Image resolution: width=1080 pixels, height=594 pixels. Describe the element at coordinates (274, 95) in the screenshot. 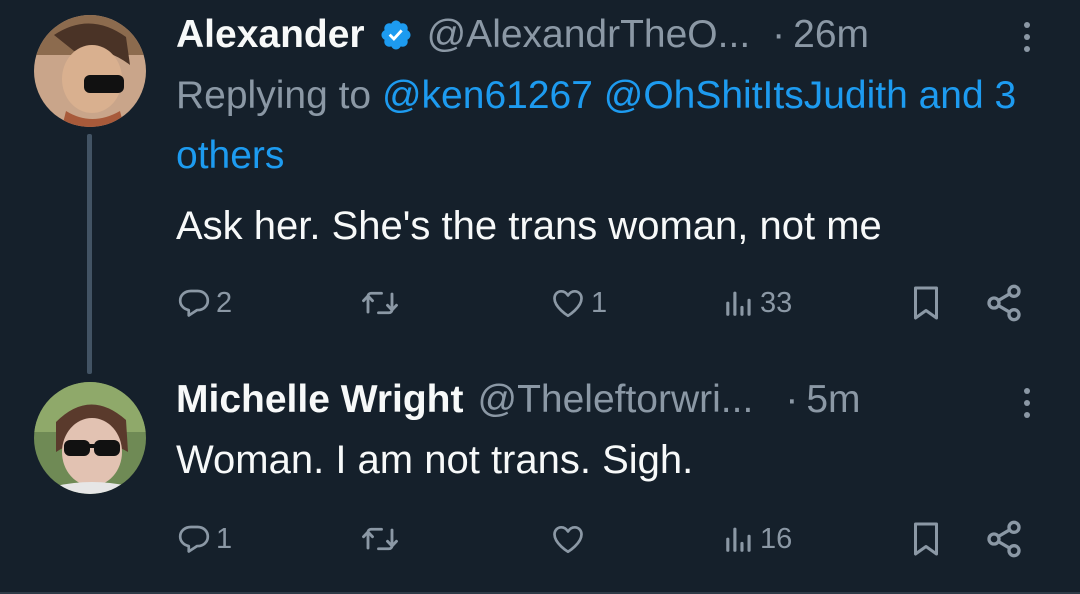

I see `replying-to-label: Replying to` at that location.